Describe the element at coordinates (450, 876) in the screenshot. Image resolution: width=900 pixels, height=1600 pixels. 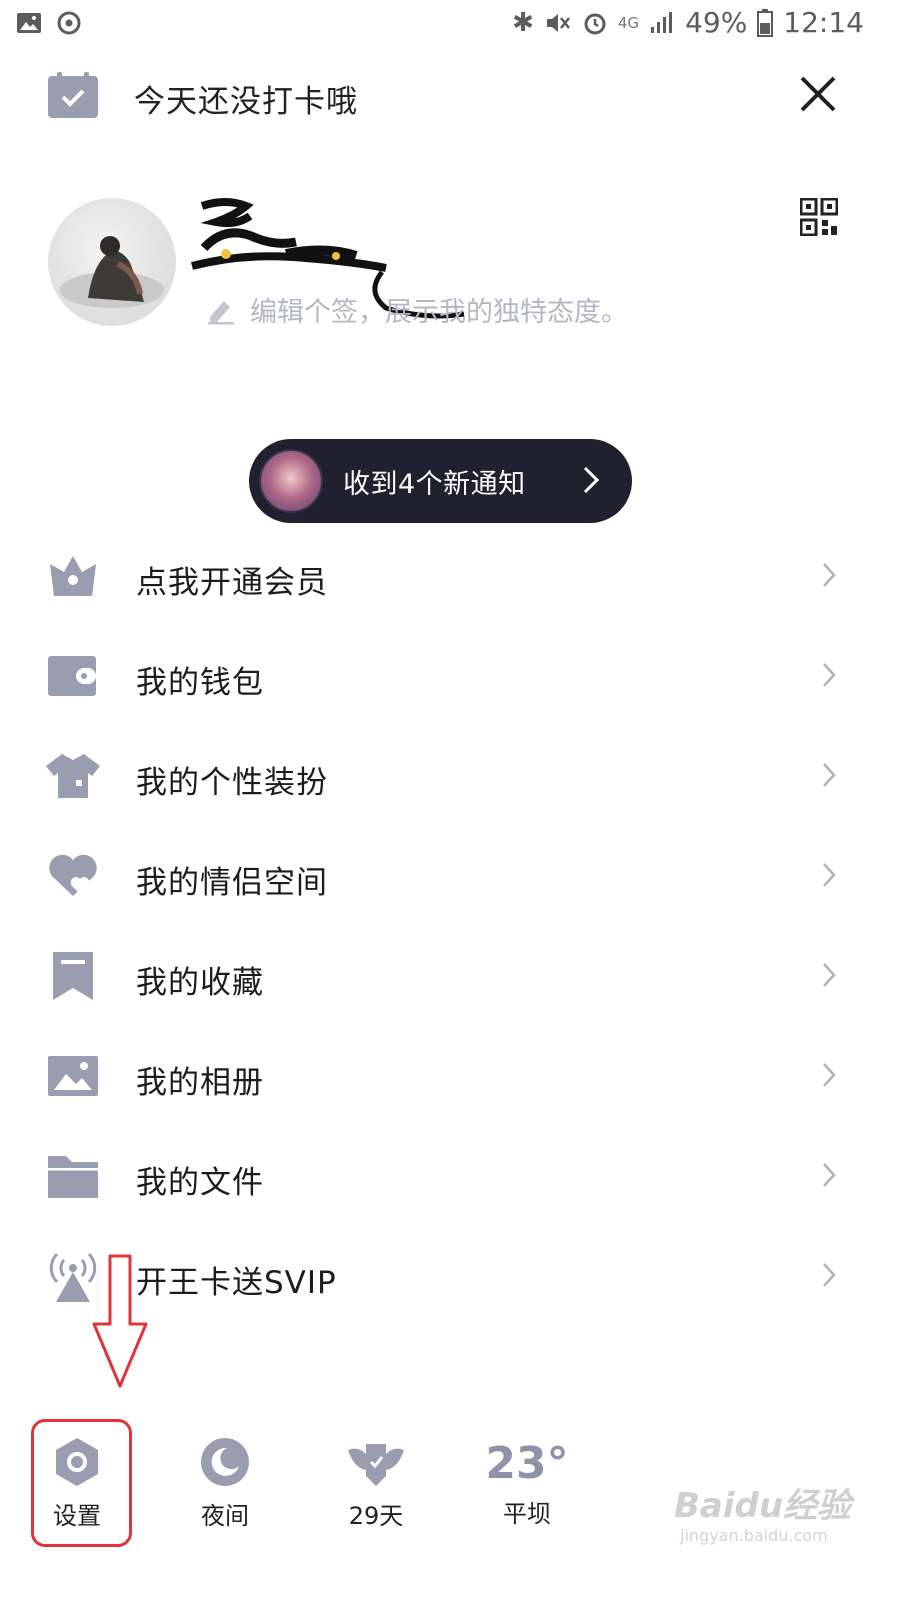
I see `menu-item-couple-space: 我的情侣空间` at that location.